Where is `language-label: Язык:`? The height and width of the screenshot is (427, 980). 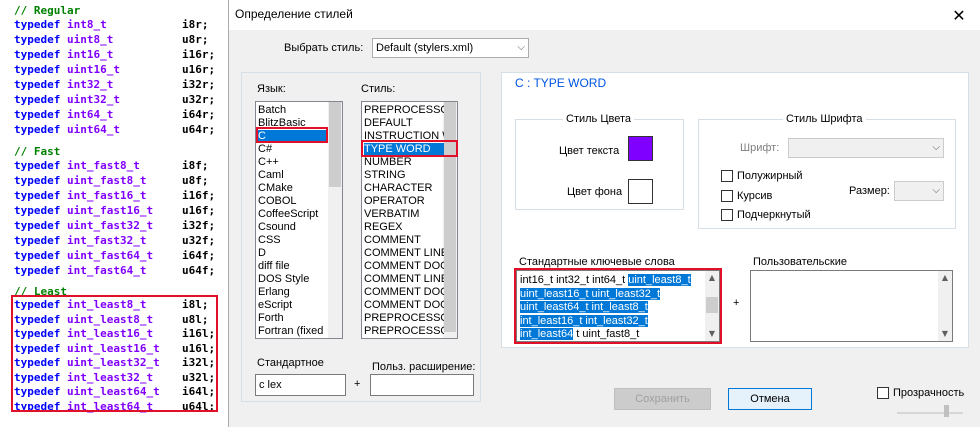
language-label: Язык: is located at coordinates (271, 89).